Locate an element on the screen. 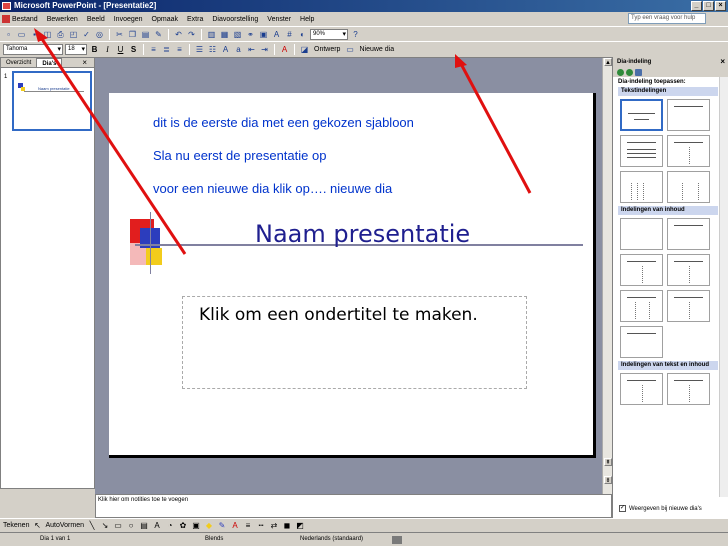 The image size is (728, 546). tables-borders-icon: ▧ is located at coordinates (237, 34).